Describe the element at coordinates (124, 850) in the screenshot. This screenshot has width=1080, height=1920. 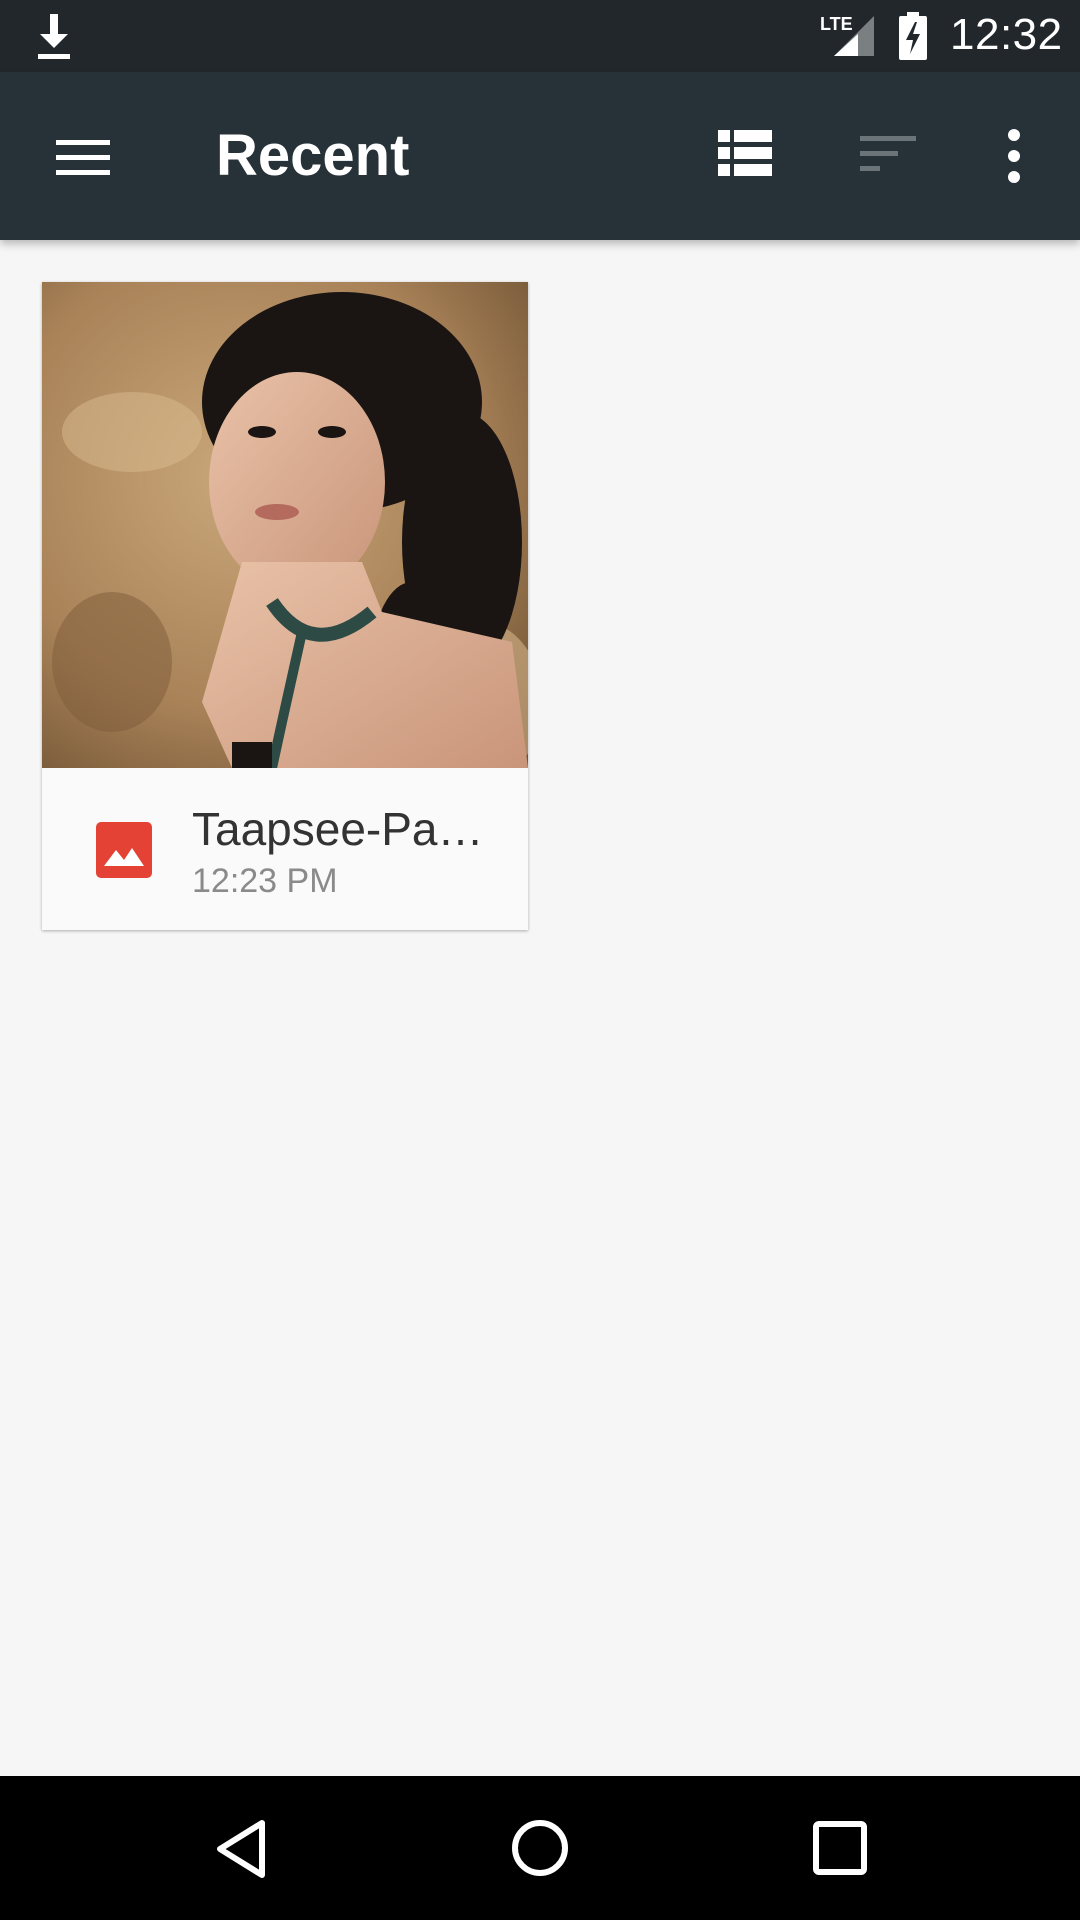
I see `image-file-icon` at that location.